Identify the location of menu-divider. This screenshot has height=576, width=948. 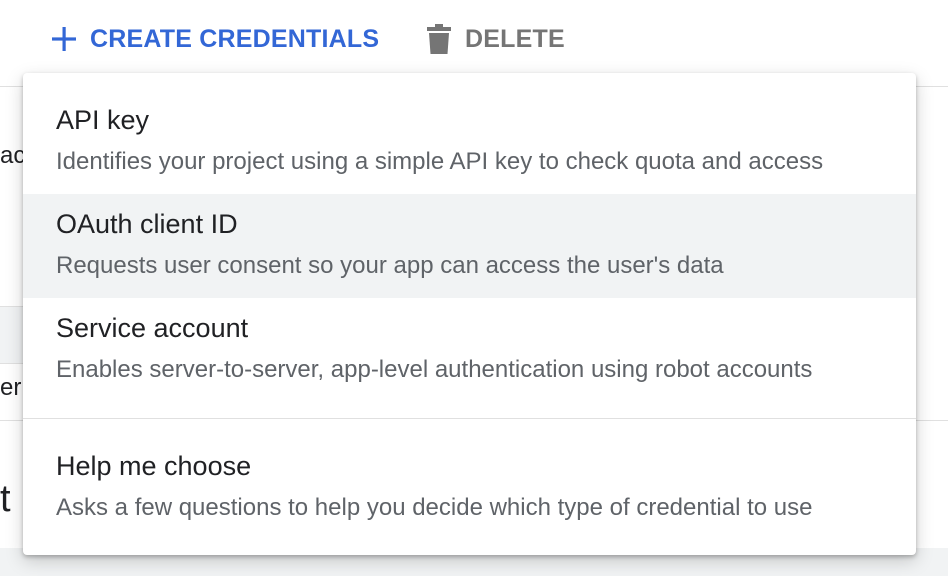
(469, 418).